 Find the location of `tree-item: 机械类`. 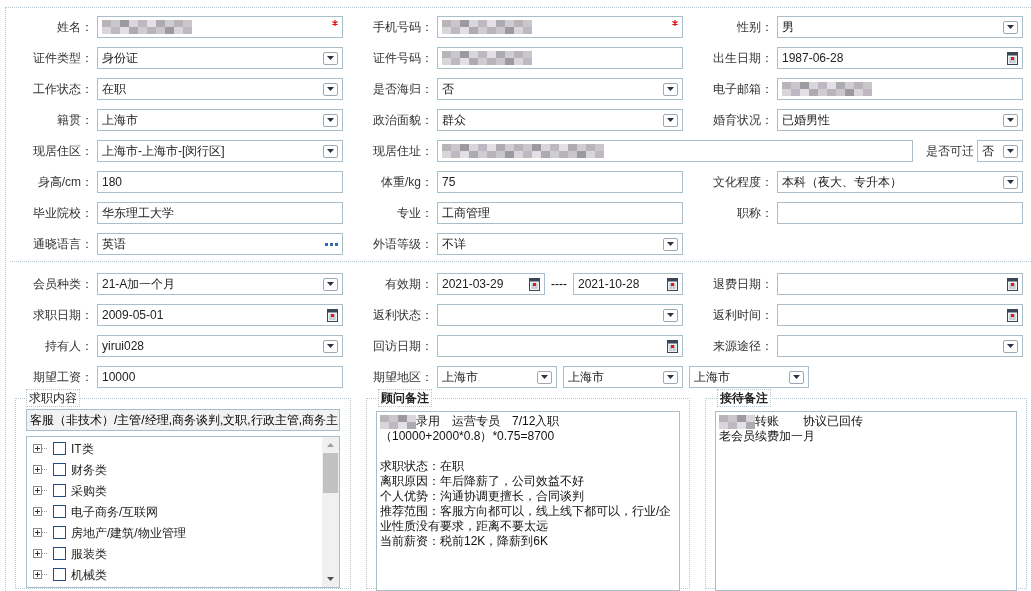

tree-item: 机械类 is located at coordinates (89, 574).